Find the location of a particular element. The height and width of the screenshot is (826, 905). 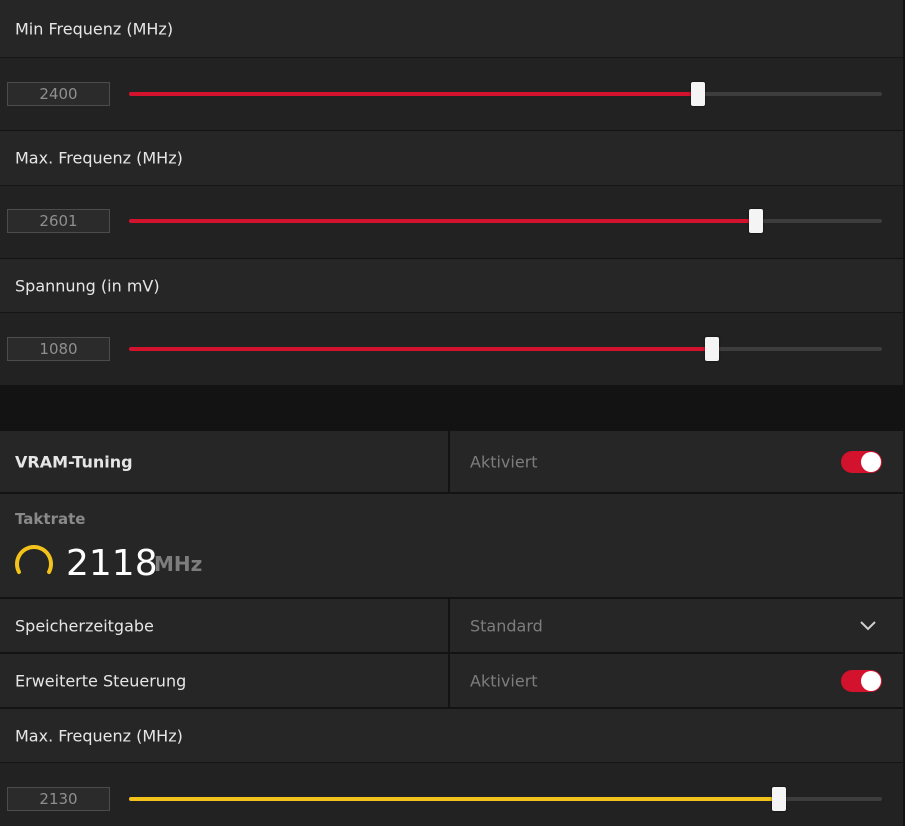

voltage-slider is located at coordinates (505, 349).